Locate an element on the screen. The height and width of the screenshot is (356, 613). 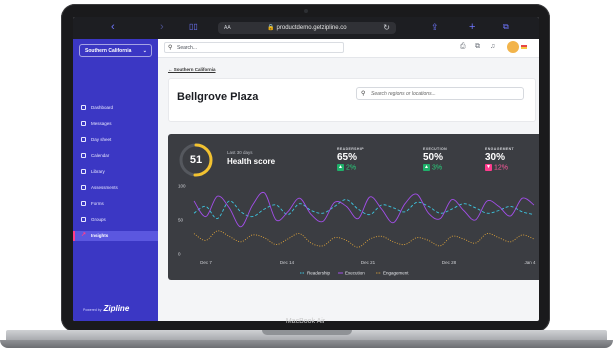
region-selector: Southern California ⌄ is located at coordinates (115, 50).